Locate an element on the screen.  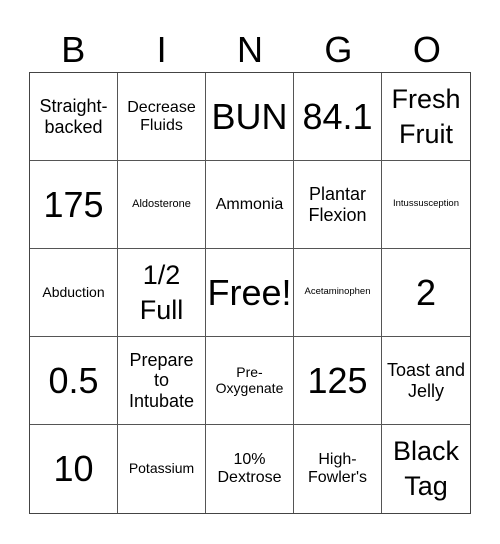
bingo-cell-text: Toast and Jelly is located at coordinates (426, 380).